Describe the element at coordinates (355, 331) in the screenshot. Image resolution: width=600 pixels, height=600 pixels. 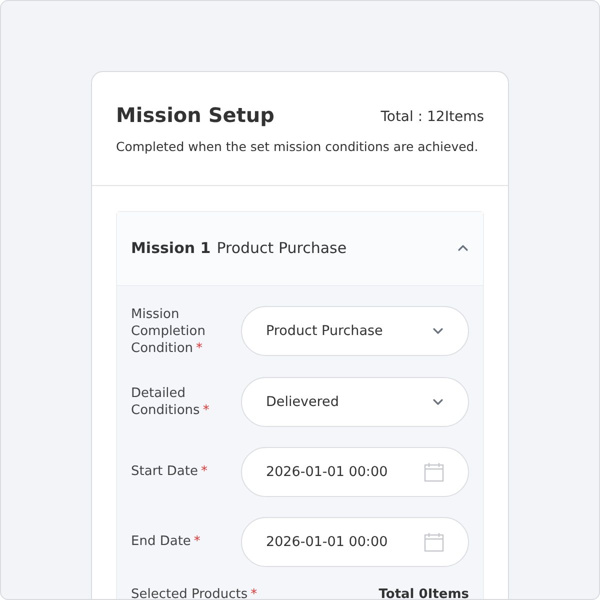
I see `select-field: Product Purchase` at that location.